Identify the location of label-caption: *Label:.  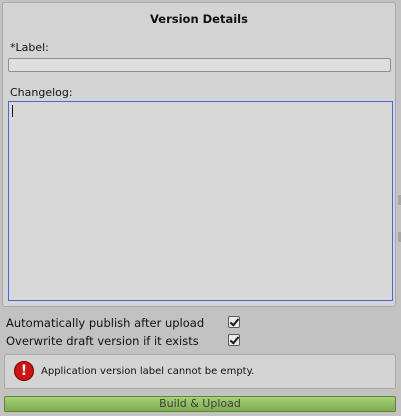
(29, 47).